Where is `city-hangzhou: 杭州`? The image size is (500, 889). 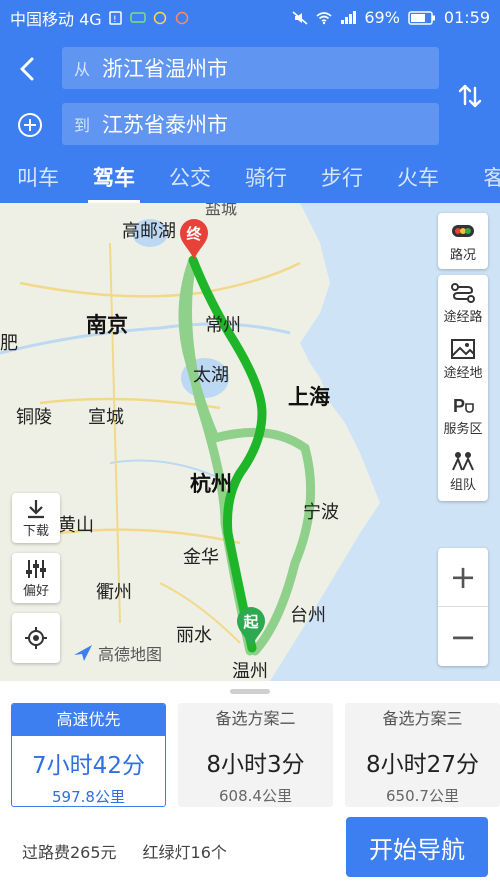 city-hangzhou: 杭州 is located at coordinates (211, 484).